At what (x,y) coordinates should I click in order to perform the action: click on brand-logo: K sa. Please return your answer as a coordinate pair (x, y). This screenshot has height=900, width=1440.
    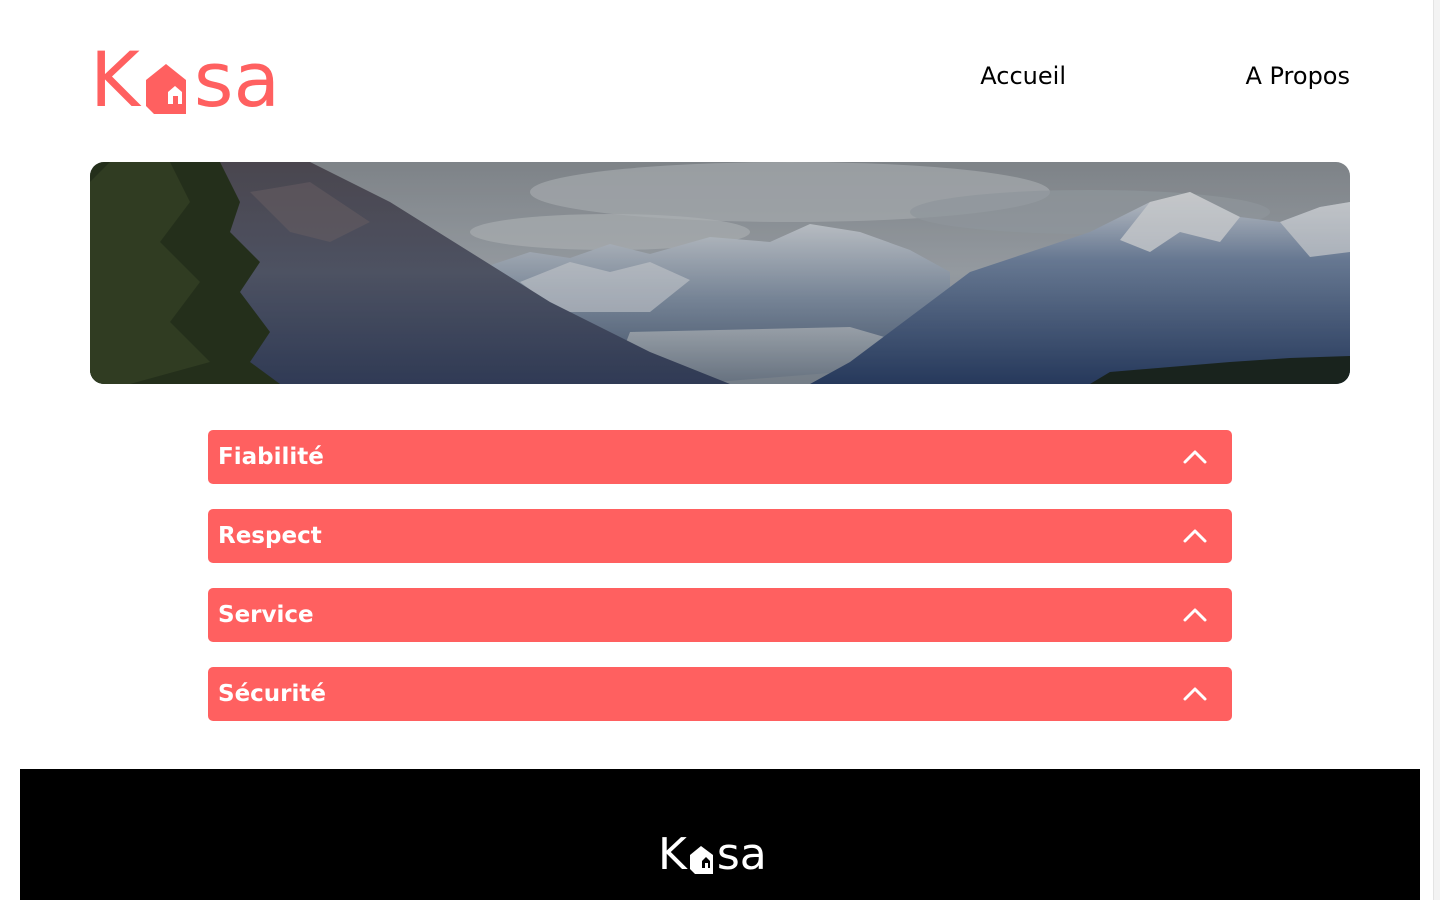
    Looking at the image, I should click on (185, 80).